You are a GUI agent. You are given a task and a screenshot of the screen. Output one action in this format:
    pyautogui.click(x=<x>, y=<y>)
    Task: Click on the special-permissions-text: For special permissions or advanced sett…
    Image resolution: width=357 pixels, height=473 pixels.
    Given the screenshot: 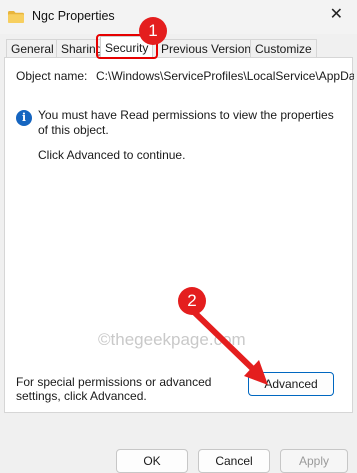 What is the action you would take?
    pyautogui.click(x=114, y=389)
    